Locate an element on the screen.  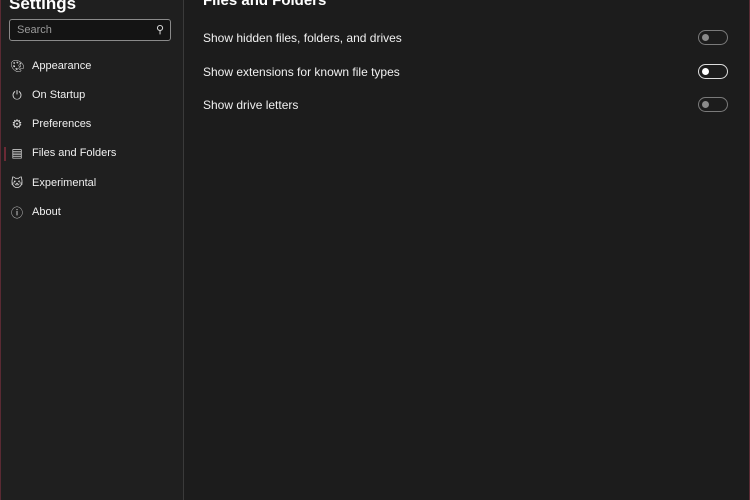
setting-label: Show drive letters is located at coordinates (251, 105).